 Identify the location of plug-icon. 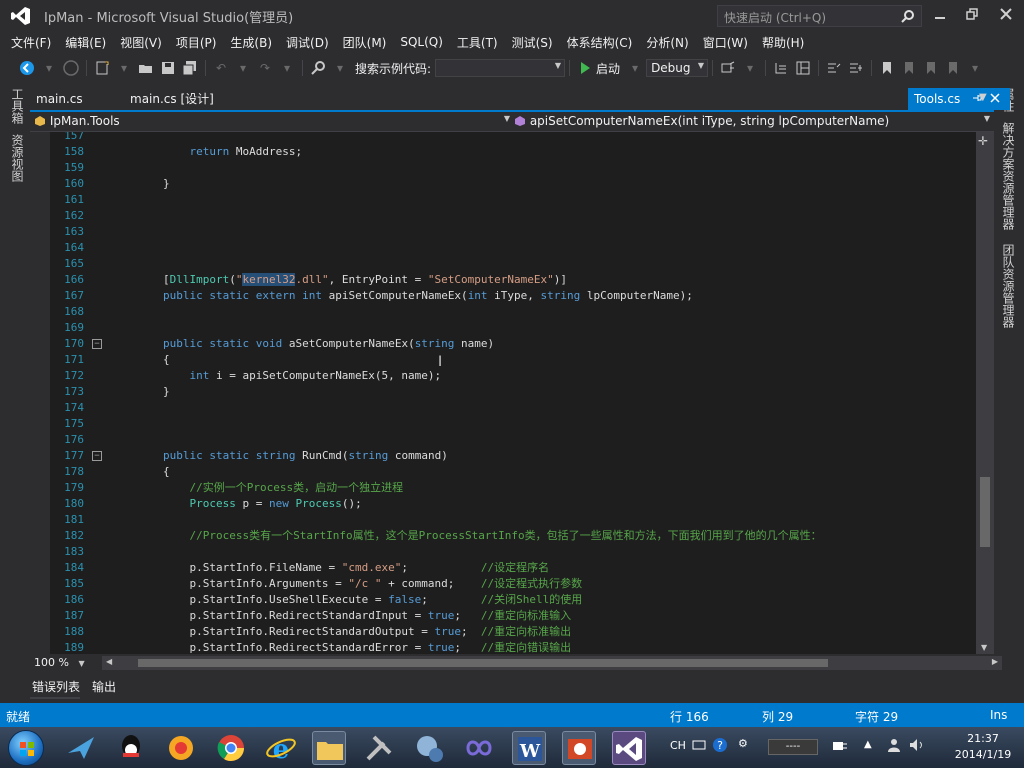
(840, 747).